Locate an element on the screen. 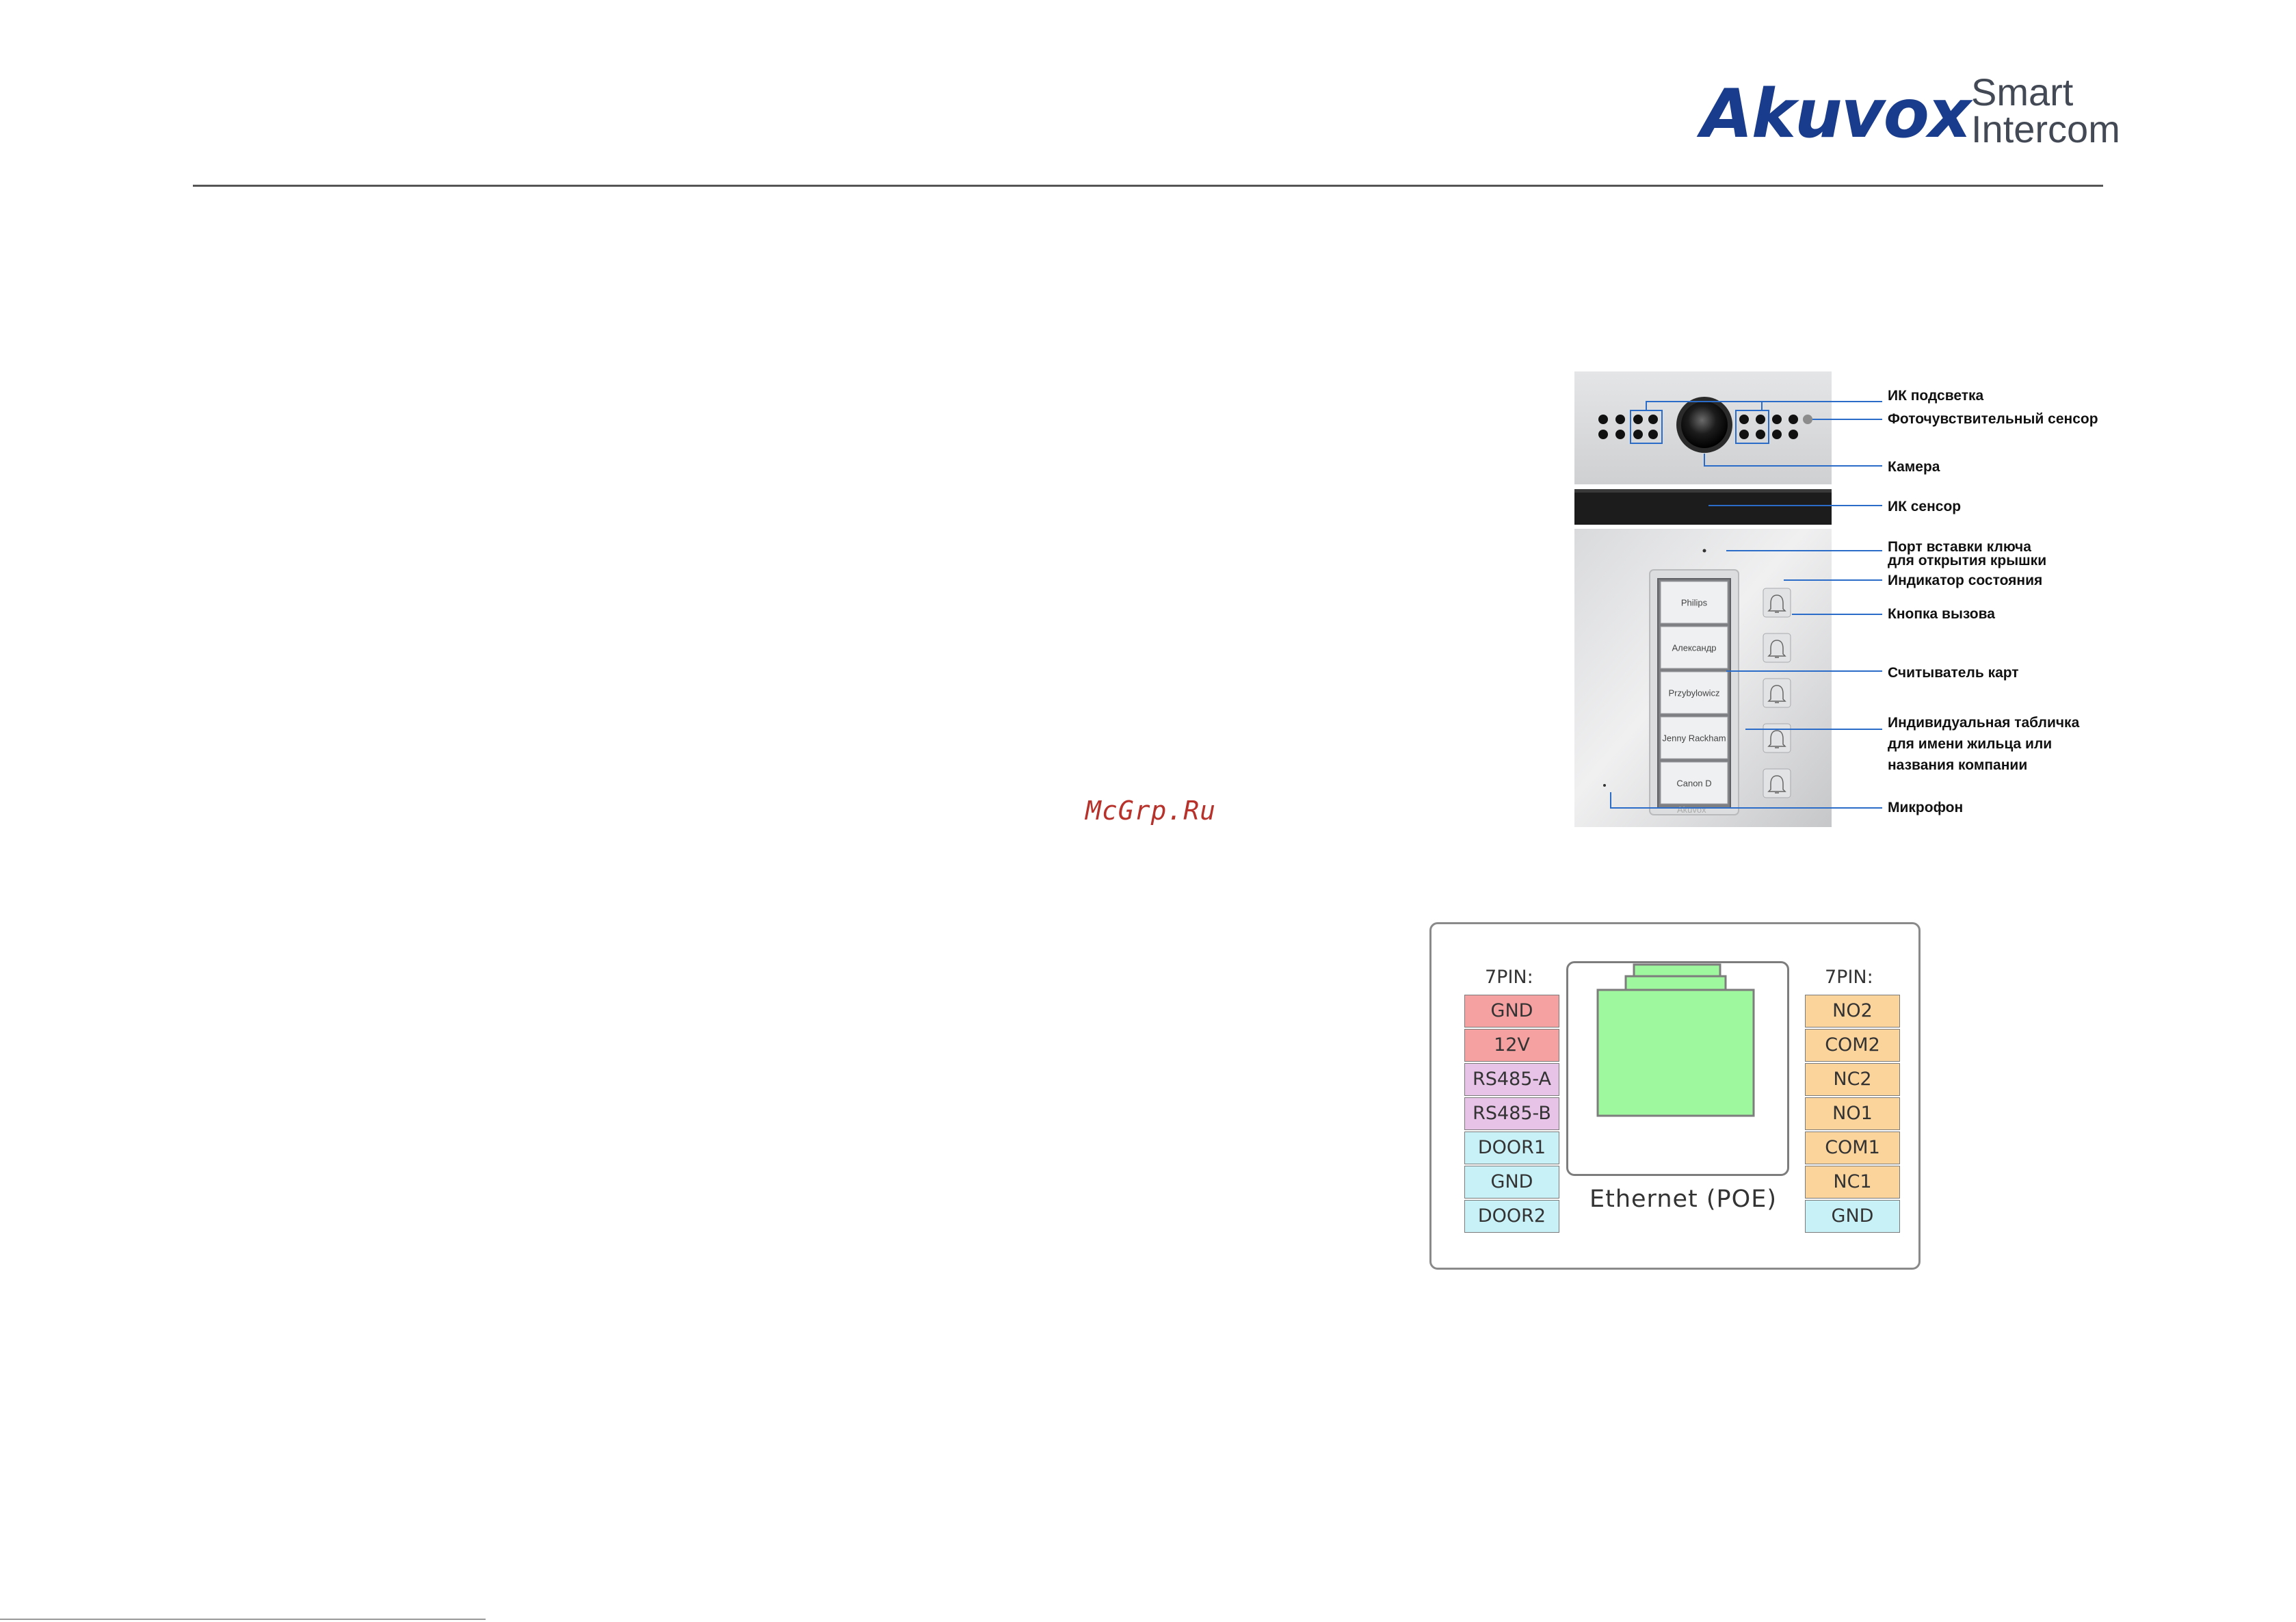 Image resolution: width=2296 pixels, height=1622 pixels. left-pin-column: GND 12V RS485-A RS485-B DOOR1 GND DOOR2 is located at coordinates (1512, 1113).